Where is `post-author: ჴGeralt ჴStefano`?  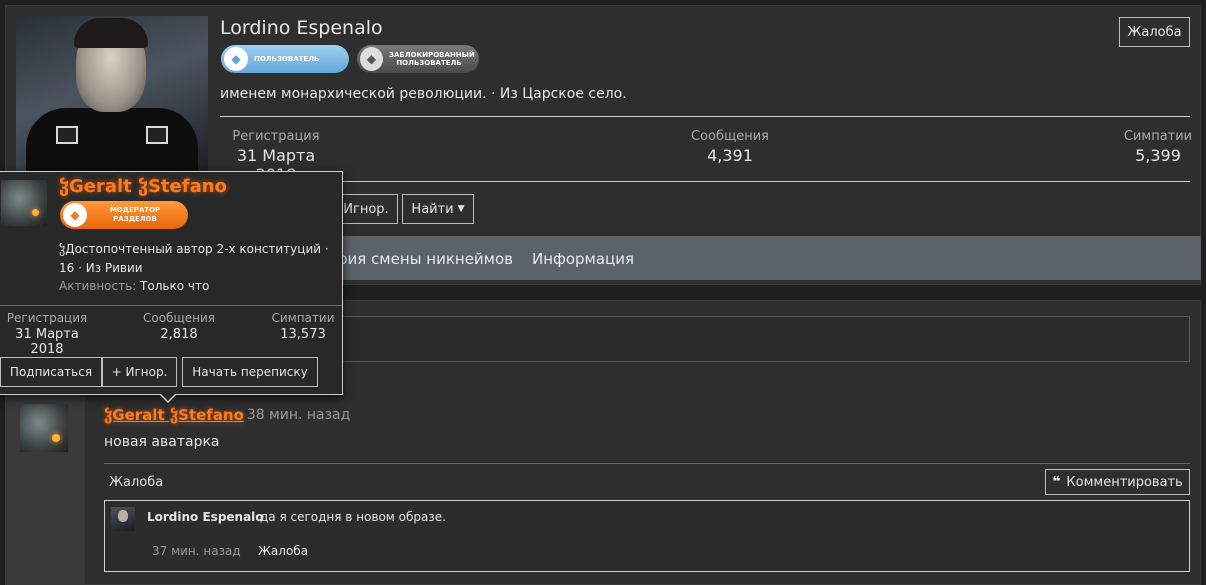 post-author: ჴGeralt ჴStefano is located at coordinates (174, 415).